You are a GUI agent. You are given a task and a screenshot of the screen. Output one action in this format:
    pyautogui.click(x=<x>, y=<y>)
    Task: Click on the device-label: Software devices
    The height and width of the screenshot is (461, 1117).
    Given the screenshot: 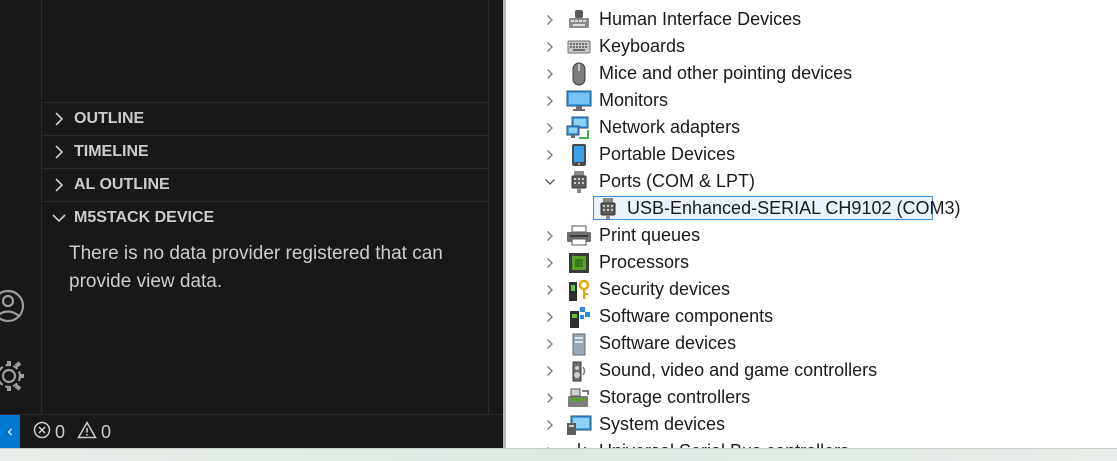 What is the action you would take?
    pyautogui.click(x=668, y=343)
    